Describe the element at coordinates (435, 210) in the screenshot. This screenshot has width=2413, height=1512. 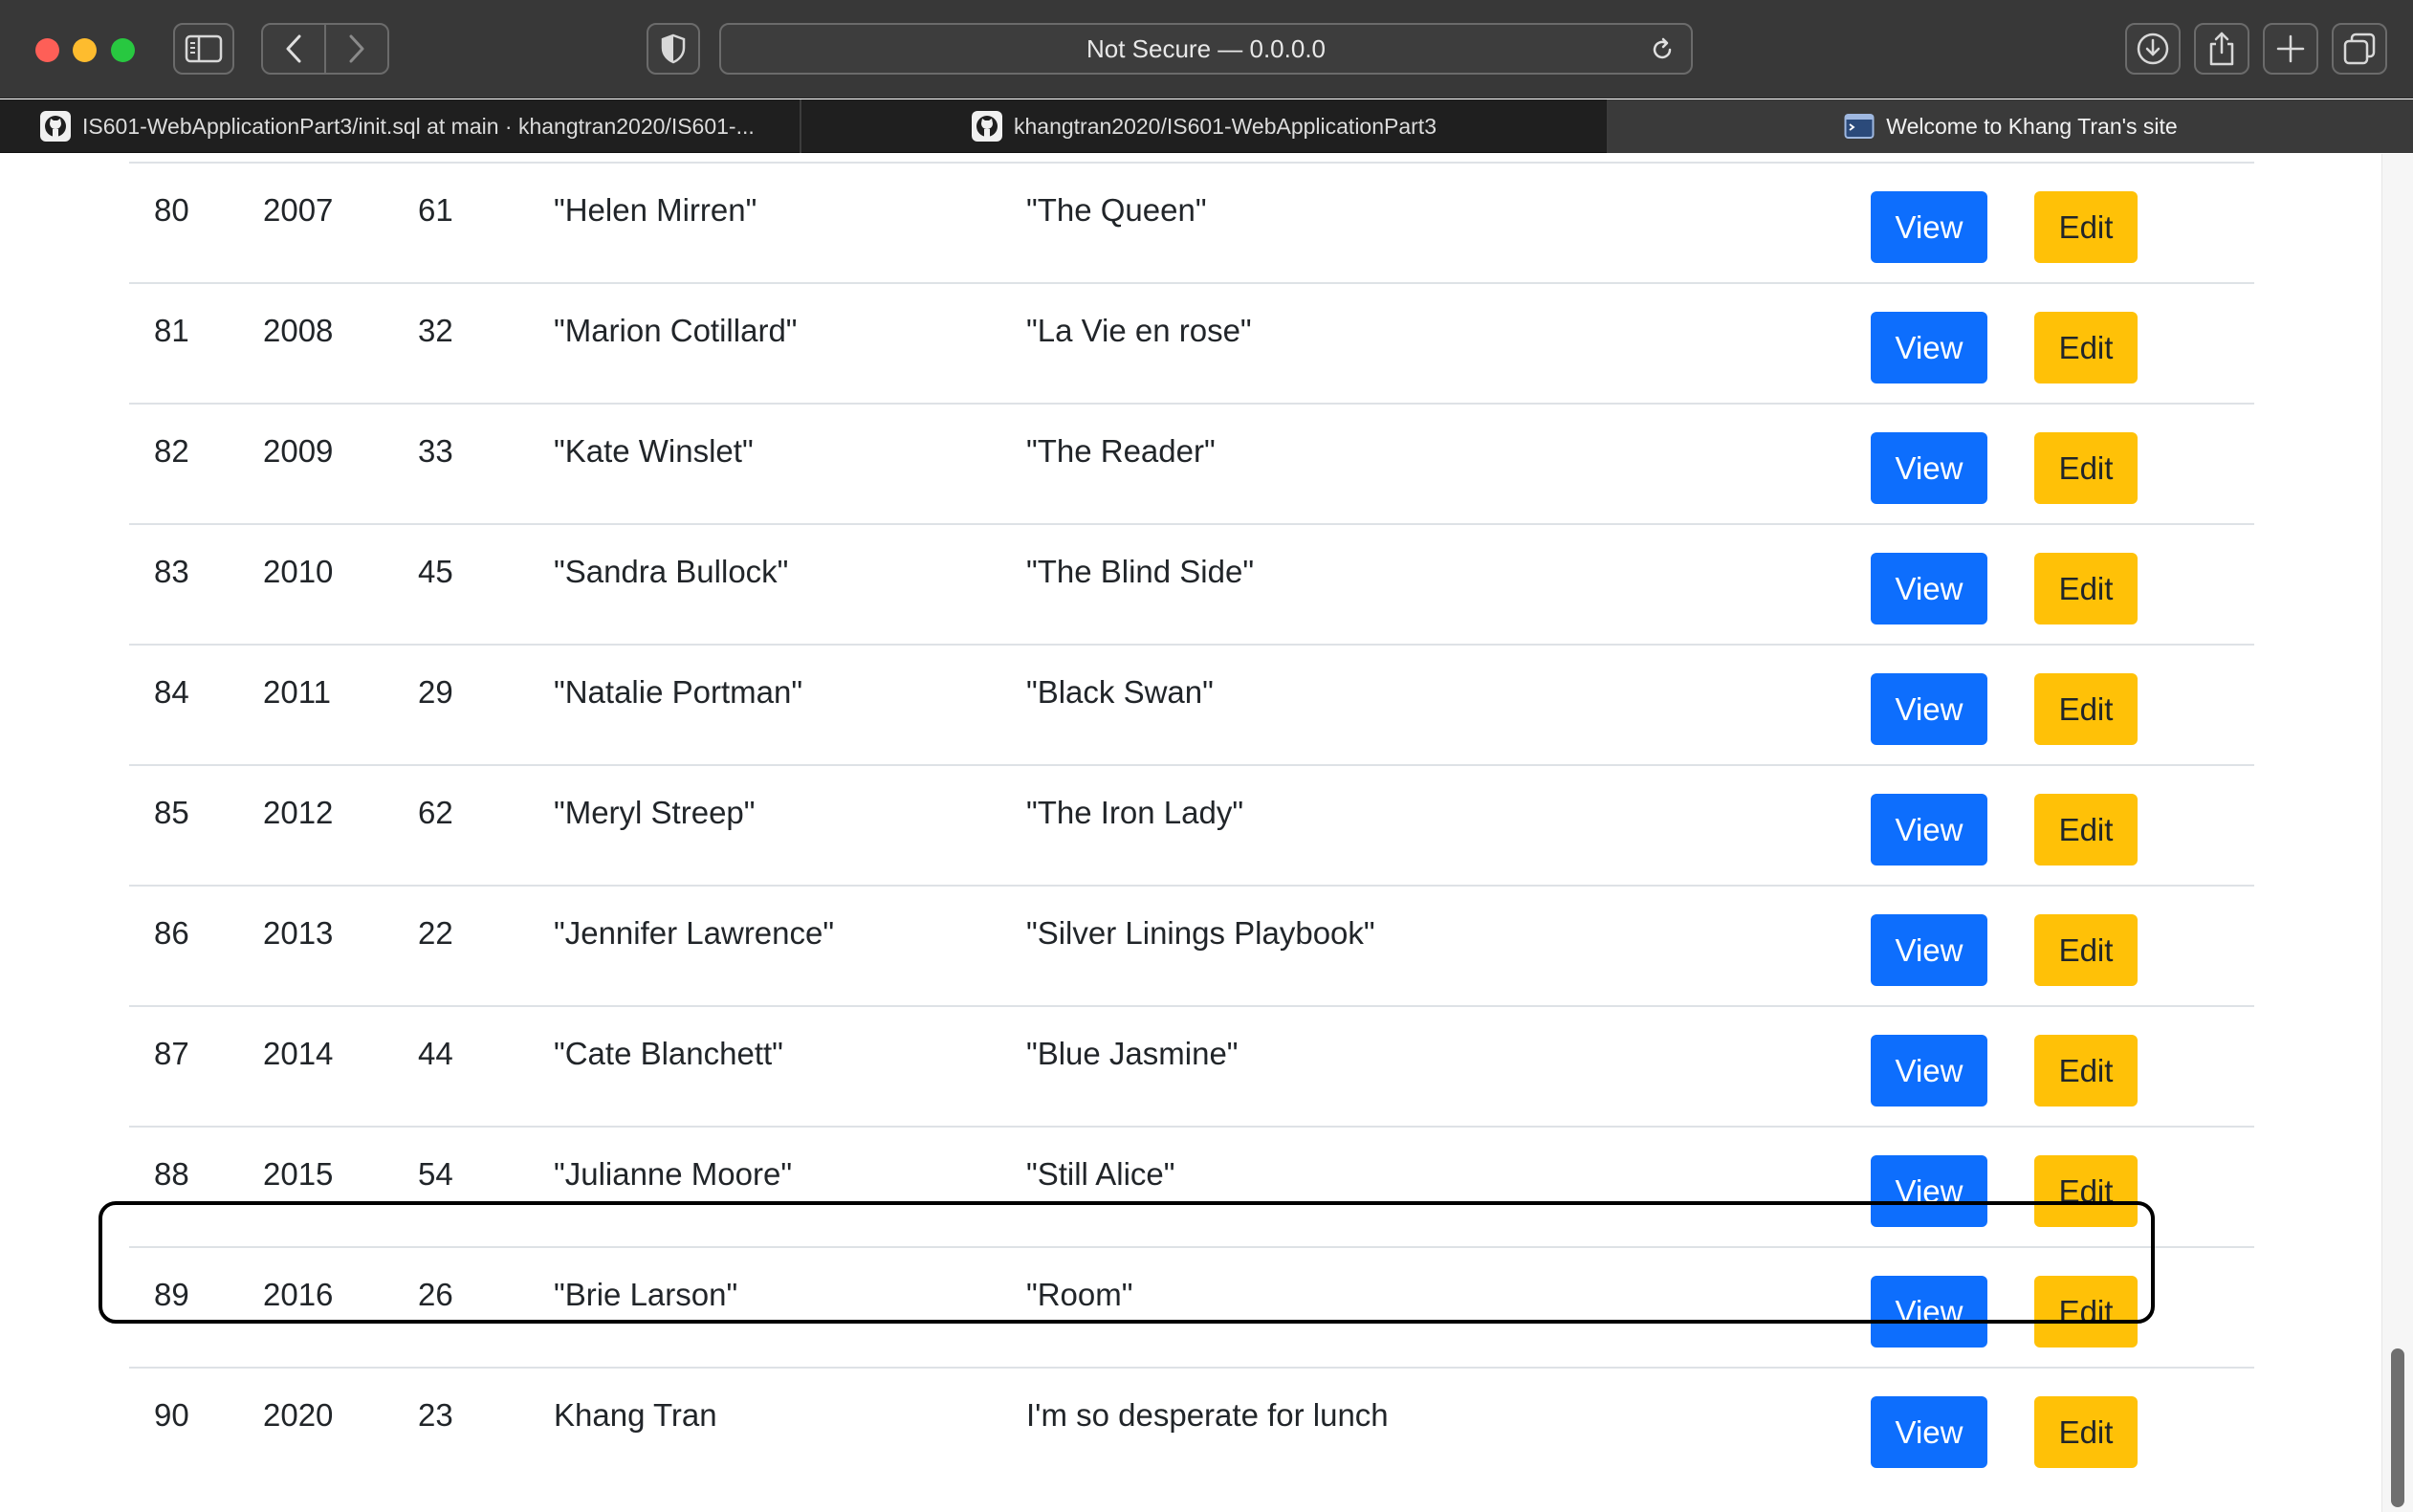
I see `cell-age: 61` at that location.